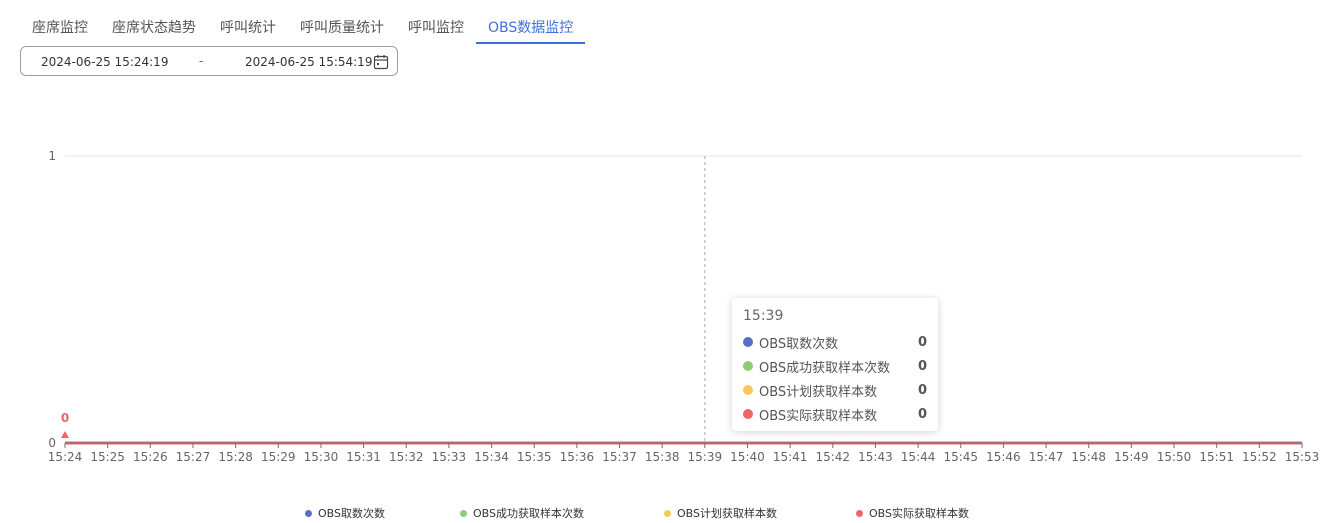 The height and width of the screenshot is (523, 1336). What do you see at coordinates (763, 316) in the screenshot?
I see `tooltip-time: 15:39` at bounding box center [763, 316].